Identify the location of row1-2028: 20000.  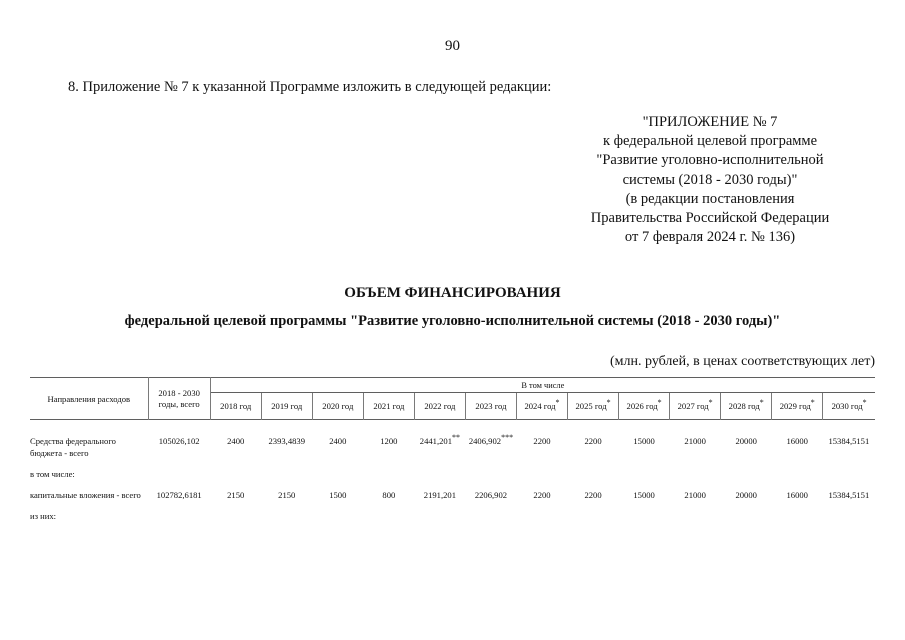
(746, 494).